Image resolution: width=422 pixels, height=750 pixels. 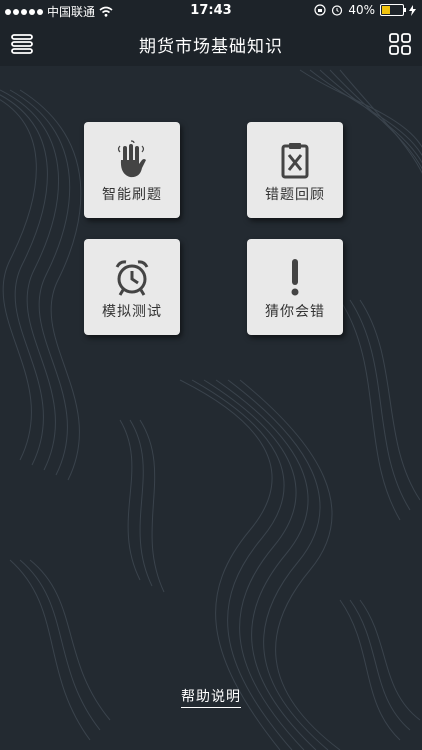 What do you see at coordinates (295, 195) in the screenshot?
I see `tile-label: 错题回顾` at bounding box center [295, 195].